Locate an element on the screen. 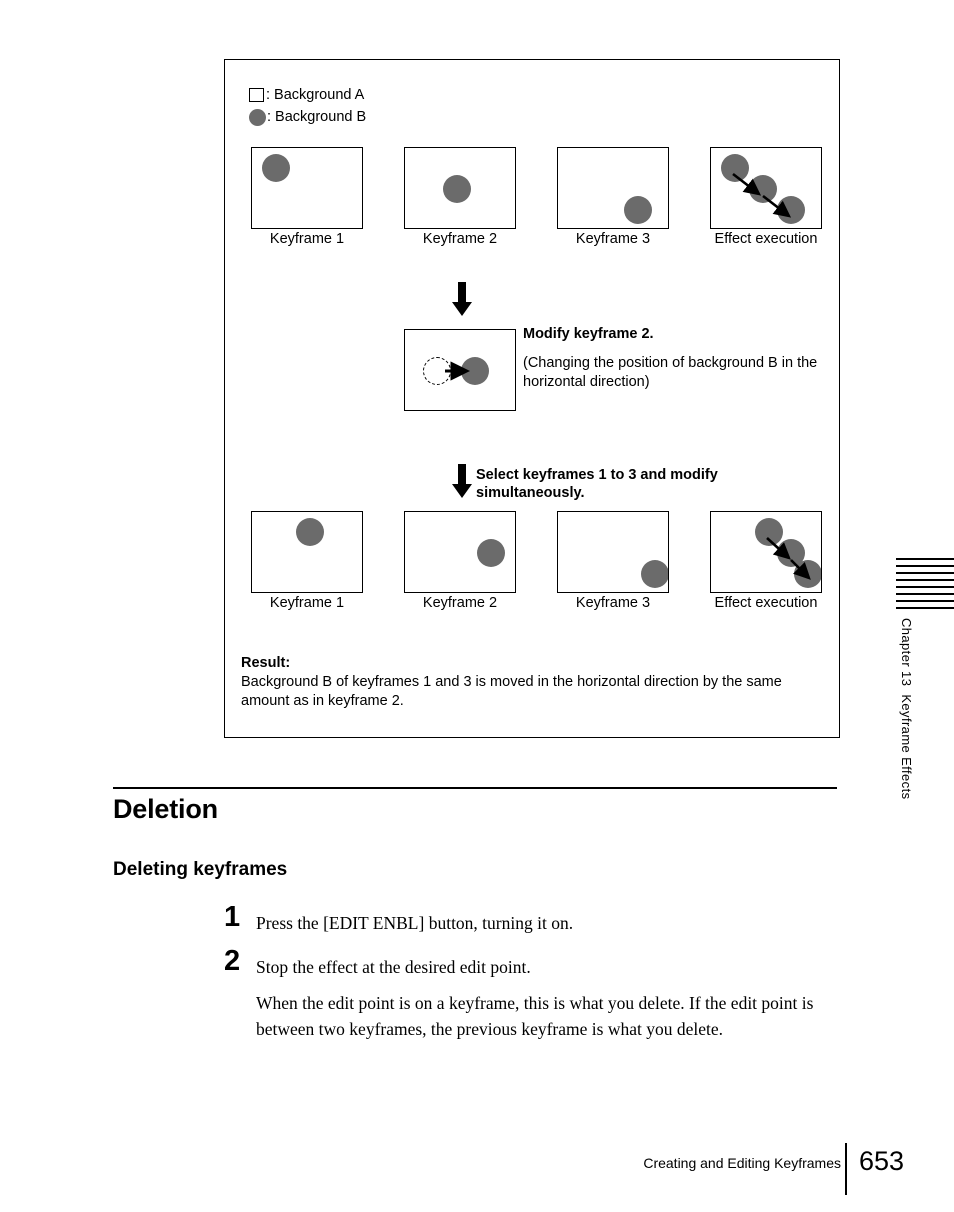  chapter-tab-stripes is located at coordinates (925, 584).